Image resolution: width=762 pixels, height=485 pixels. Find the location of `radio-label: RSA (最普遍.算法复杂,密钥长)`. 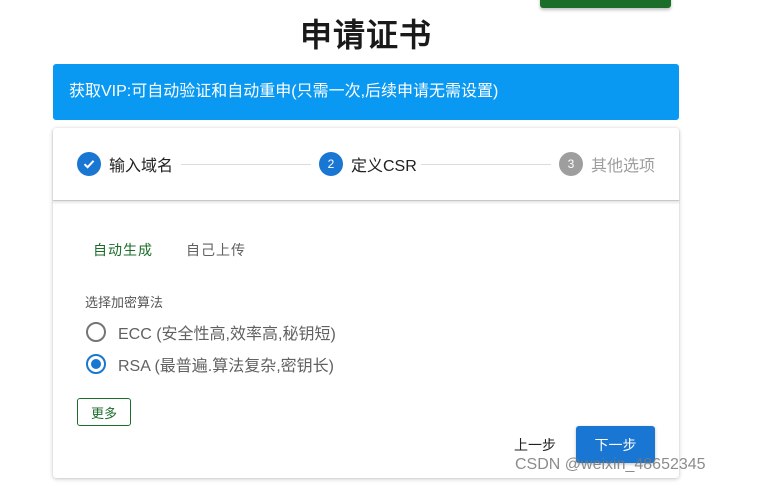

radio-label: RSA (最普遍.算法复杂,密钥长) is located at coordinates (226, 366).